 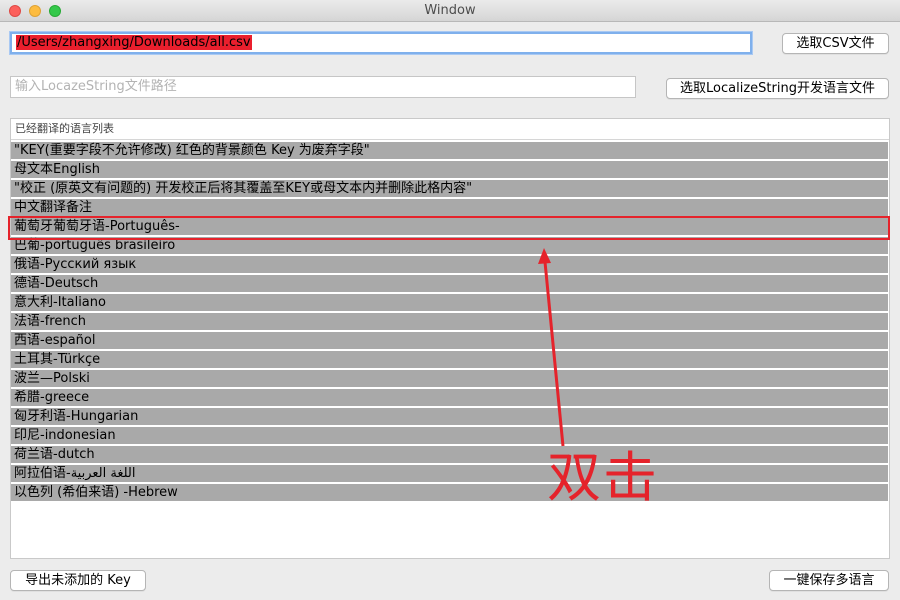 What do you see at coordinates (449, 302) in the screenshot?
I see `language-row: 意大利-Italiano` at bounding box center [449, 302].